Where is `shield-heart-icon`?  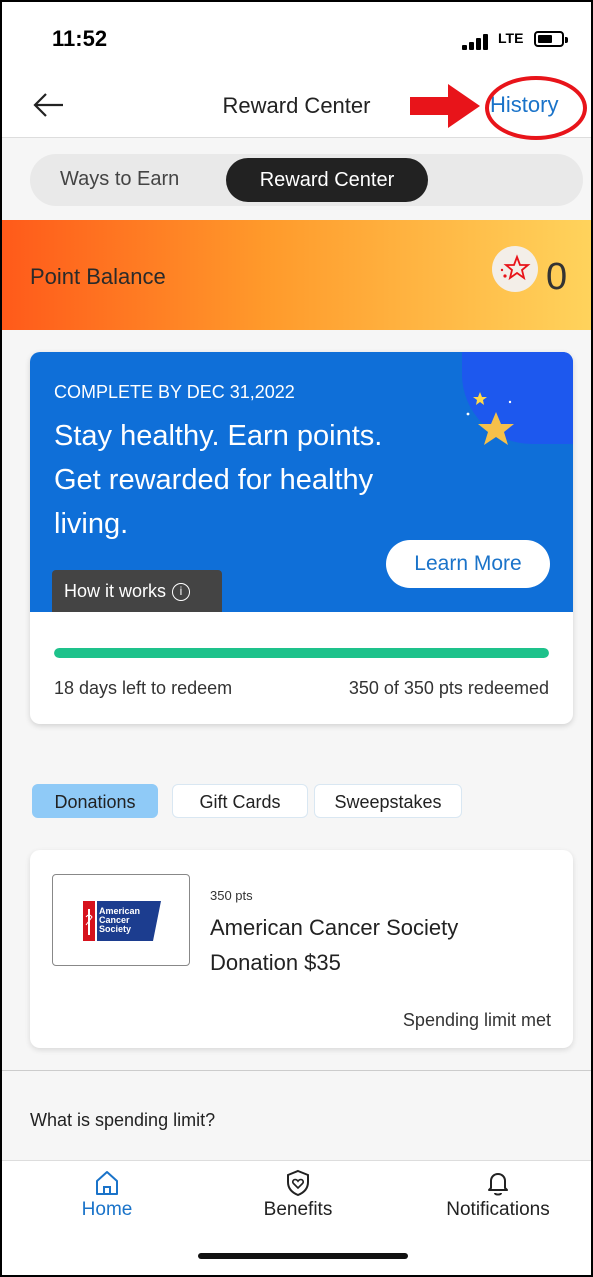
shield-heart-icon is located at coordinates (298, 1183).